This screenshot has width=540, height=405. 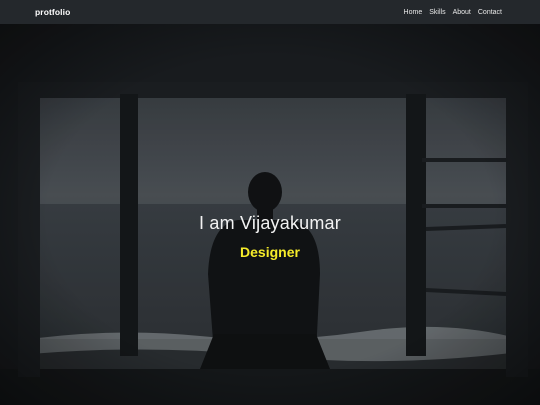 What do you see at coordinates (437, 12) in the screenshot?
I see `nav-link-skills: Skills` at bounding box center [437, 12].